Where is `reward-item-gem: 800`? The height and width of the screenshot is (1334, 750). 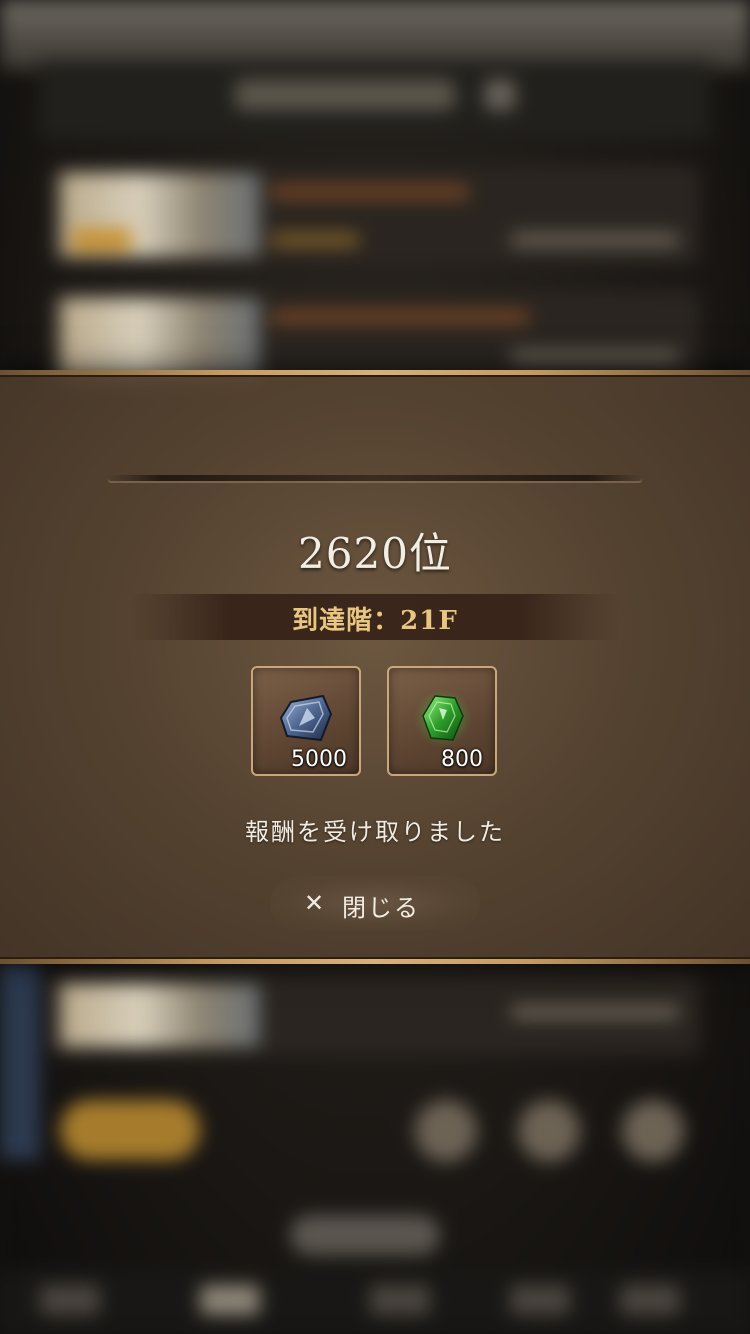 reward-item-gem: 800 is located at coordinates (442, 721).